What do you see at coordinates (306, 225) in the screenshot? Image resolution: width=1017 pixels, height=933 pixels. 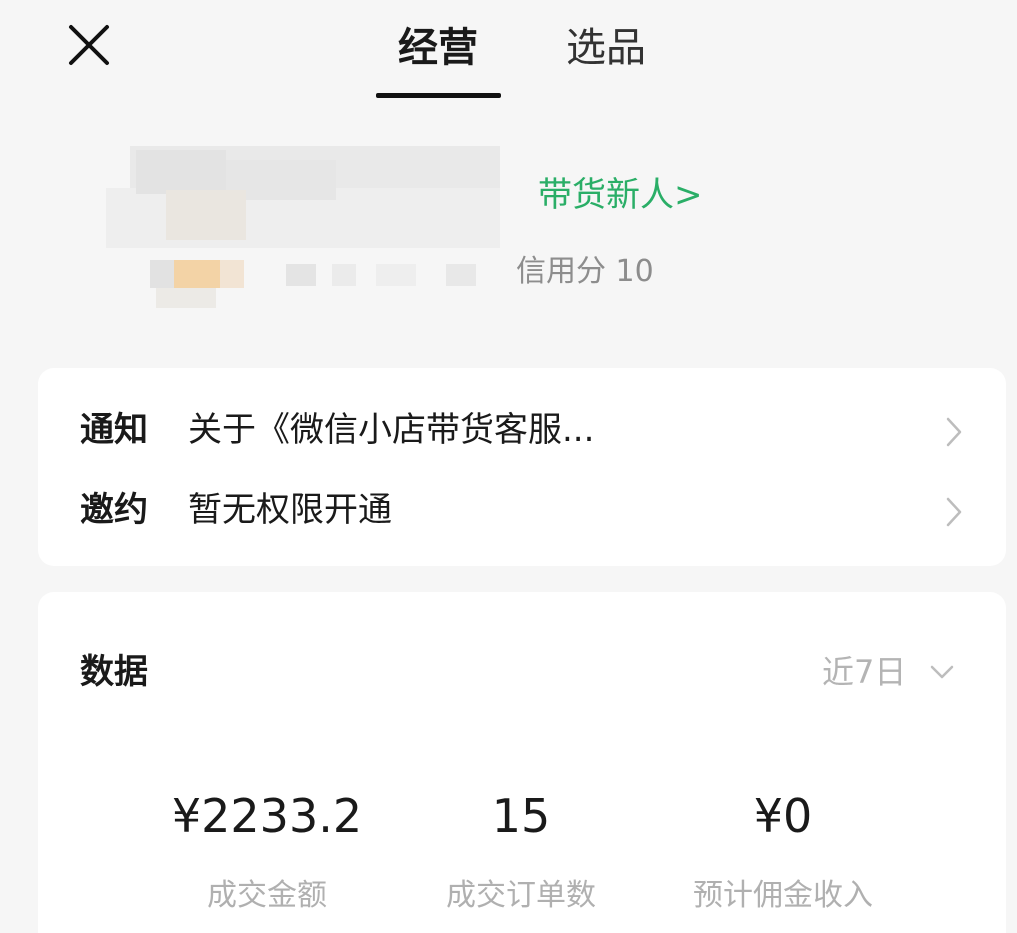 I see `blurred-profile-info` at bounding box center [306, 225].